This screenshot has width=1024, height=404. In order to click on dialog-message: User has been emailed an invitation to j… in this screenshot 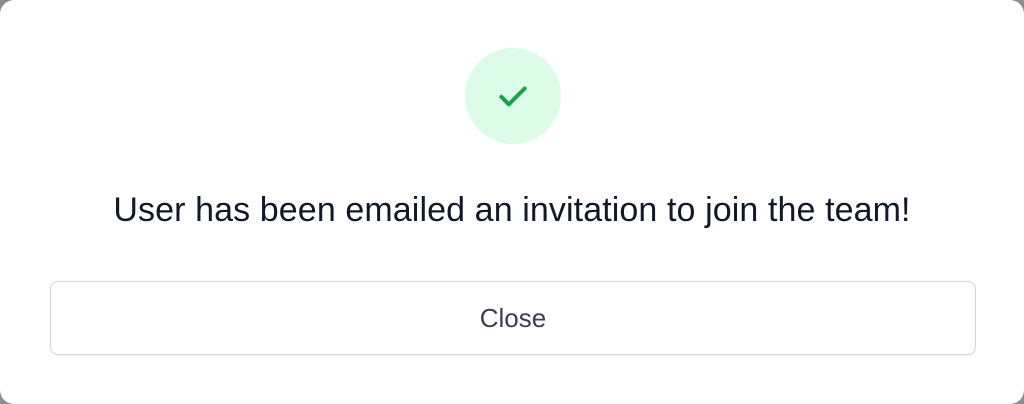, I will do `click(512, 210)`.